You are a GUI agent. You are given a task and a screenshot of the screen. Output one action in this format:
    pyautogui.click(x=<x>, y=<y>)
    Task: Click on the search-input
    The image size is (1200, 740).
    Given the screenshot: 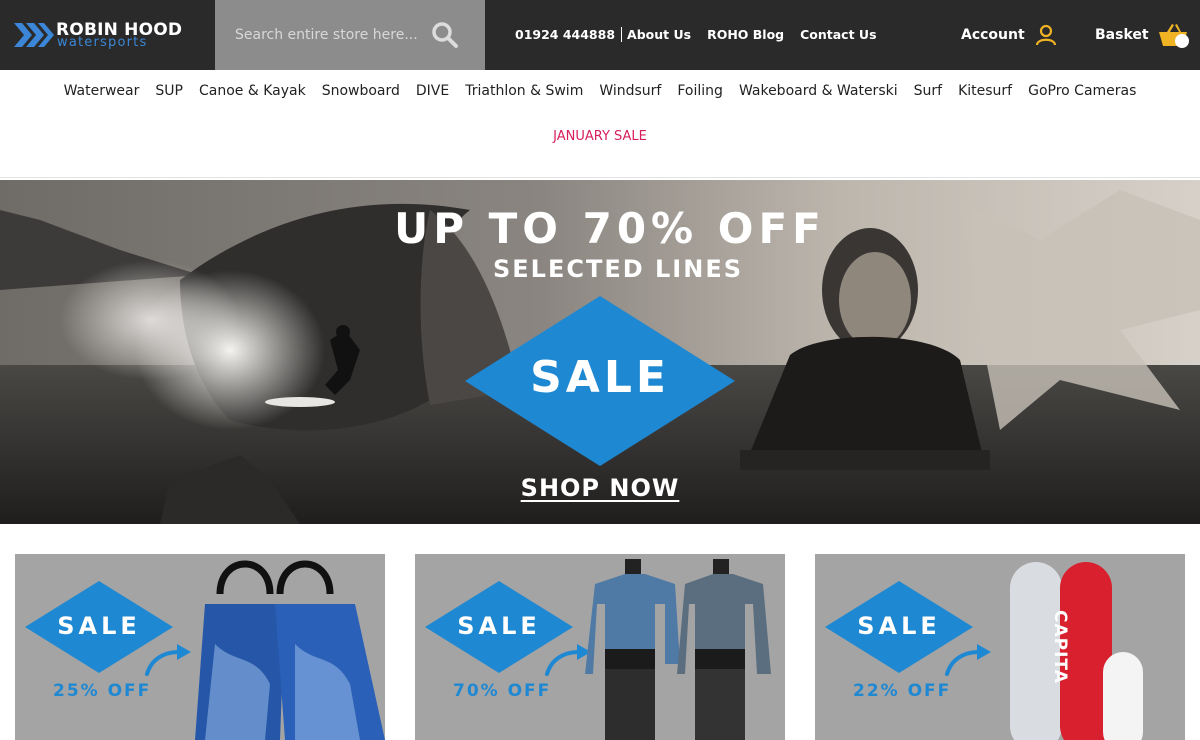 What is the action you would take?
    pyautogui.click(x=317, y=35)
    